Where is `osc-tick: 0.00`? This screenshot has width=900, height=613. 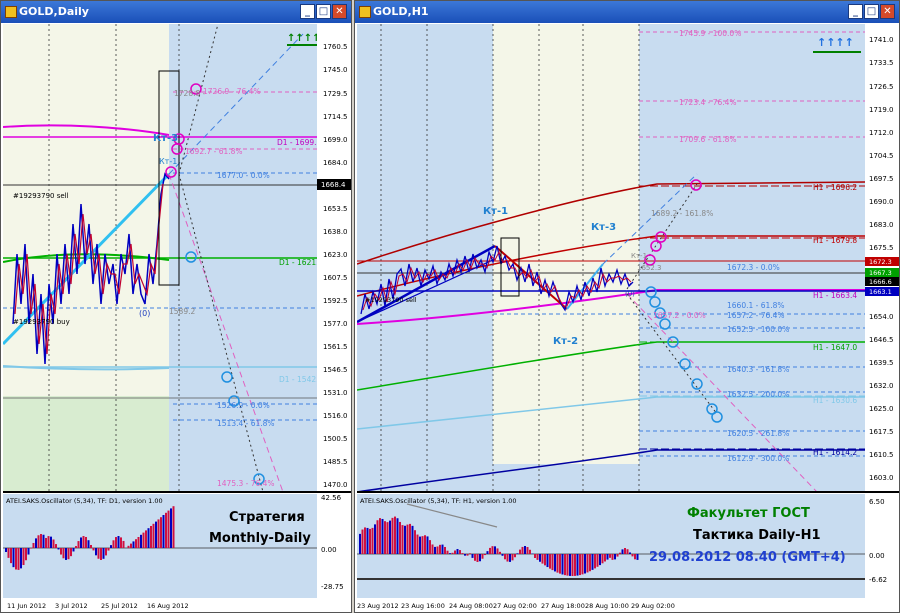 osc-tick: 0.00 is located at coordinates (329, 550).